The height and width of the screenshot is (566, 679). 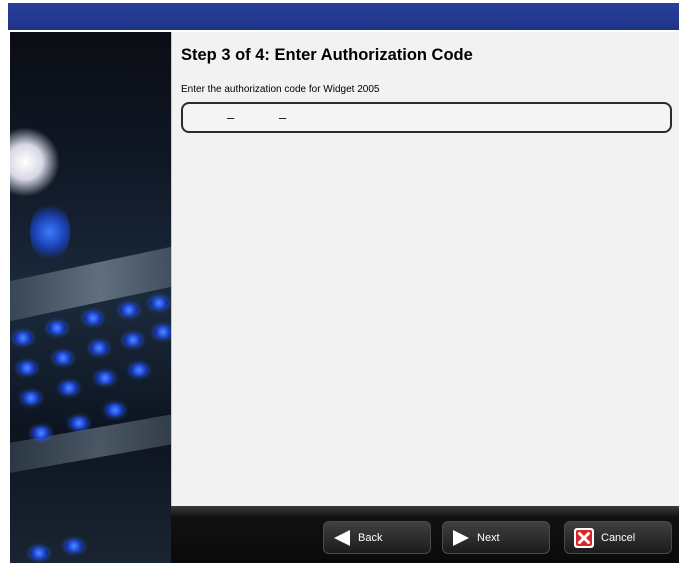 I want to click on wizard-footer: Back Next Cancel, so click(x=425, y=534).